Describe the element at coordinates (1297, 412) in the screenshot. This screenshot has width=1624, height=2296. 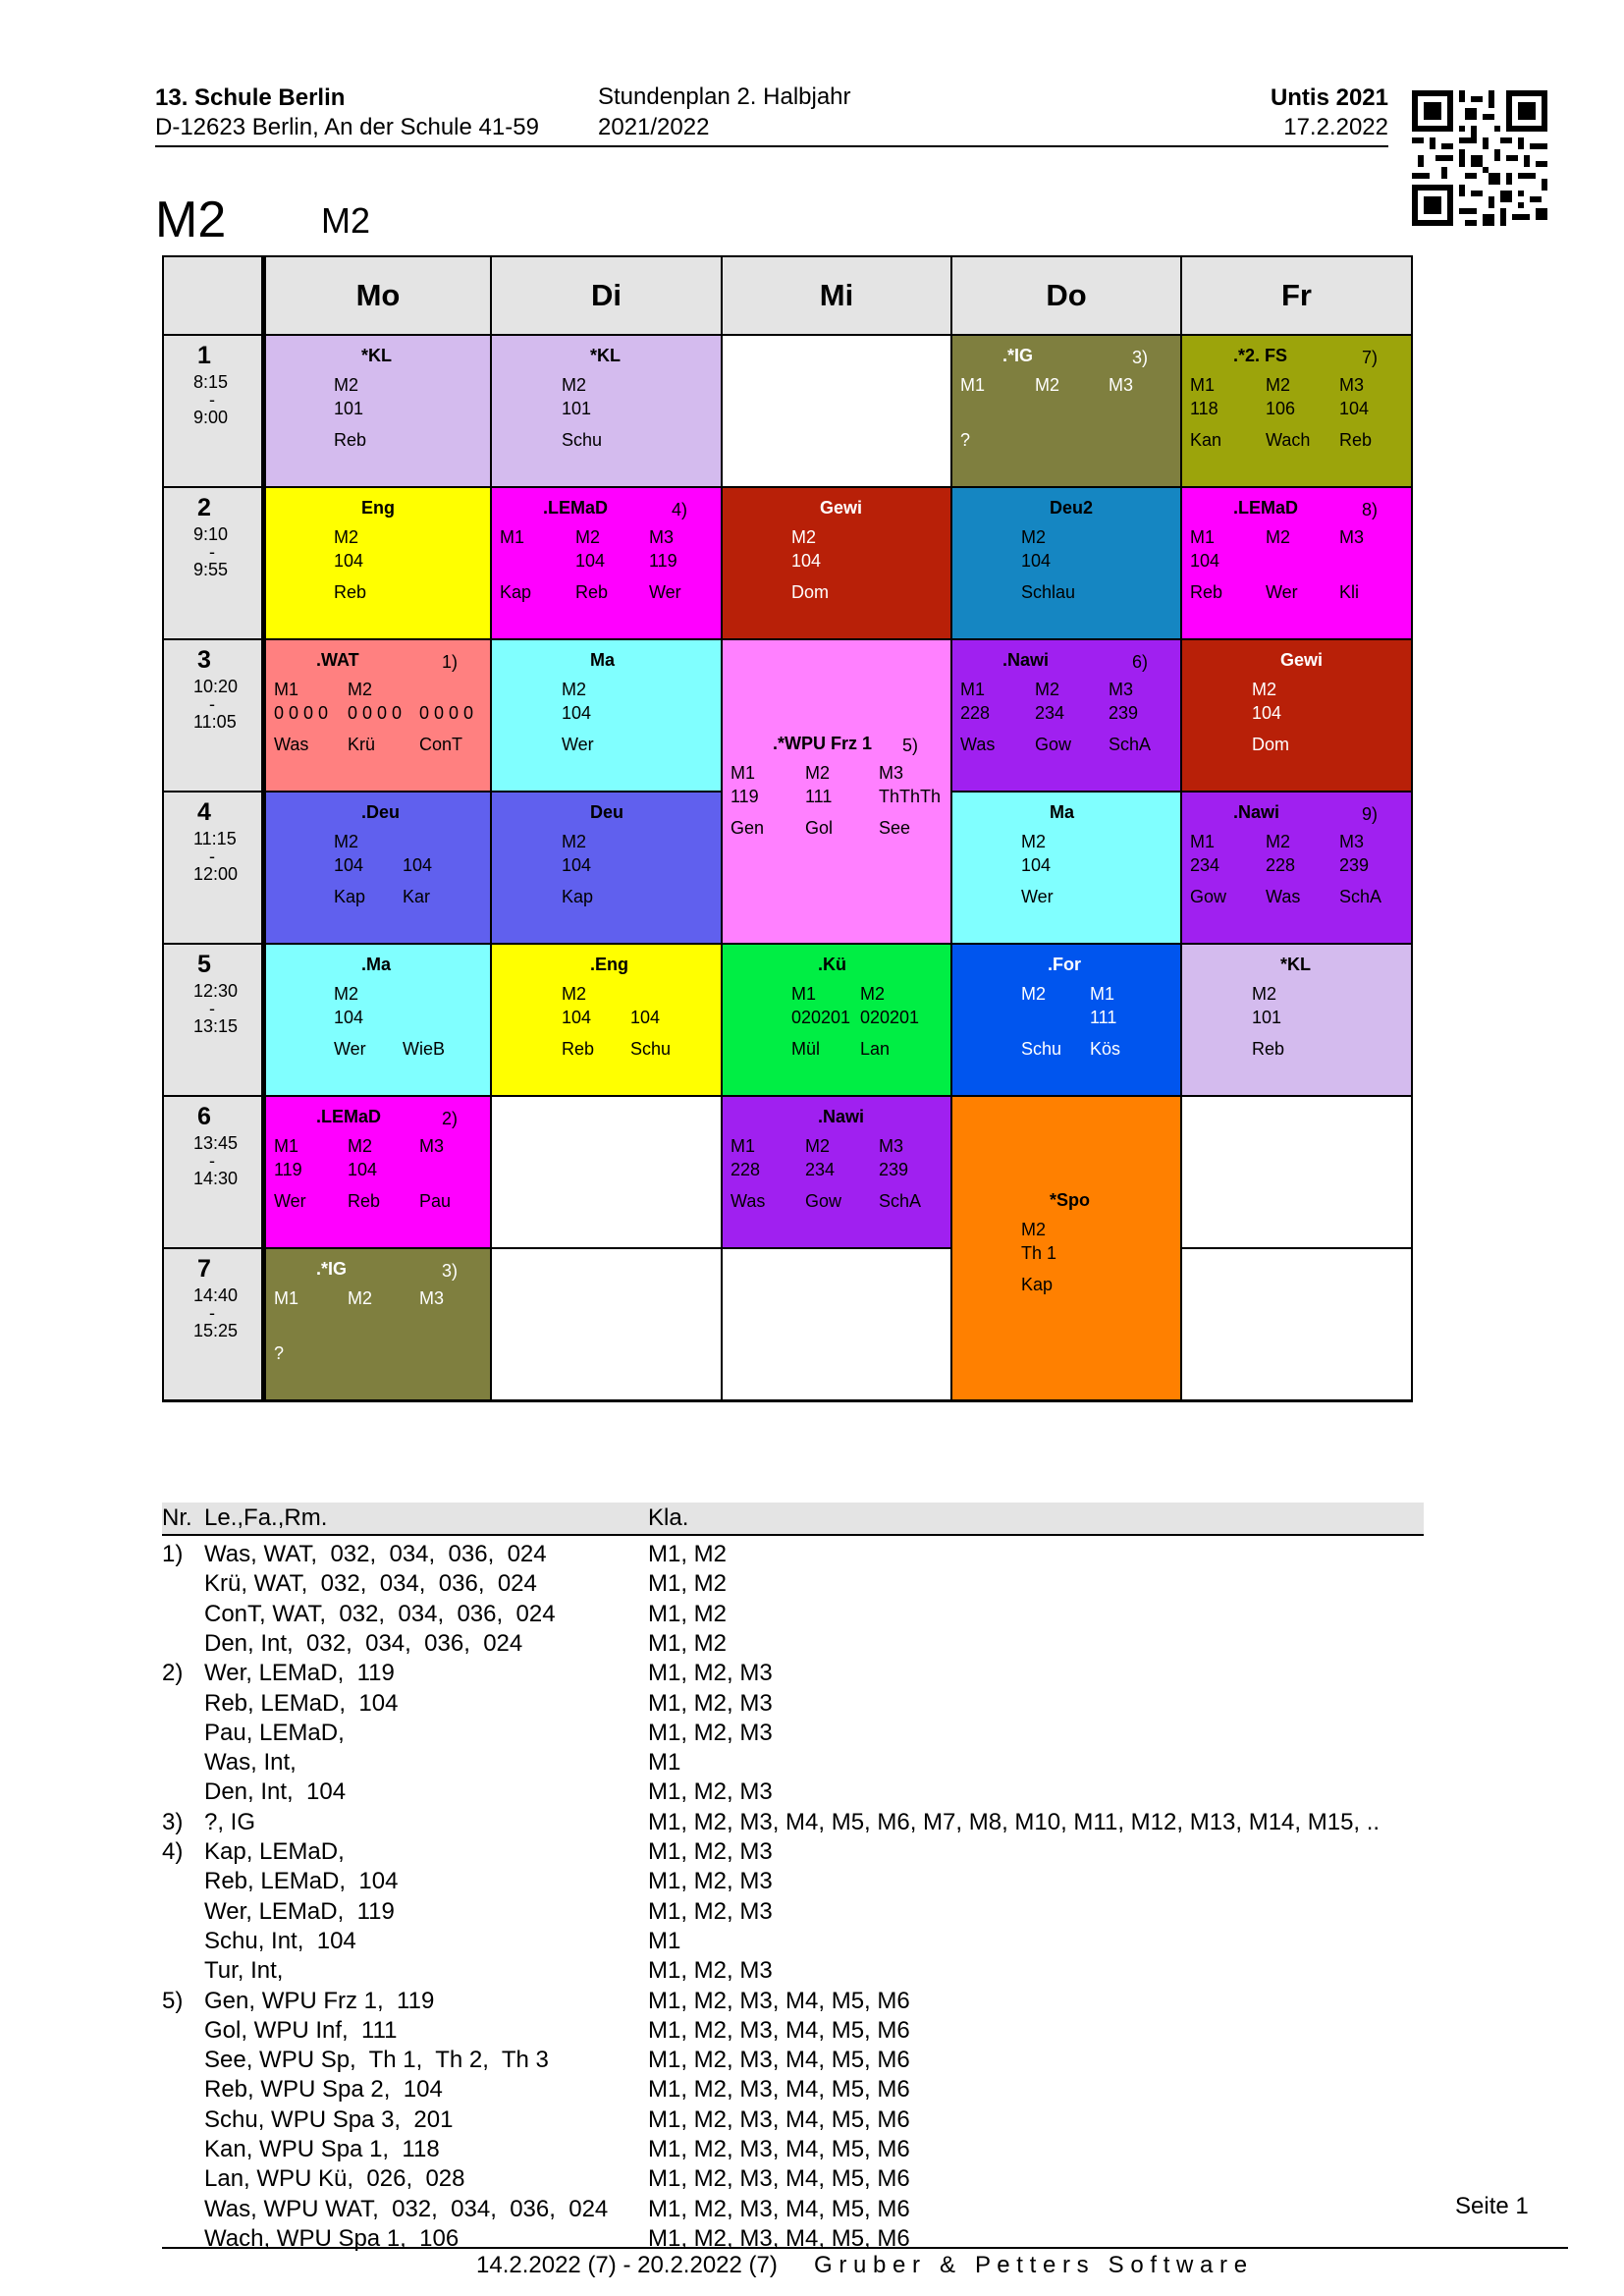
I see `lesson-cell-fr1: .*2. FS 7) M1 M2 M3 118 106 104 Kan Wach Reb` at that location.